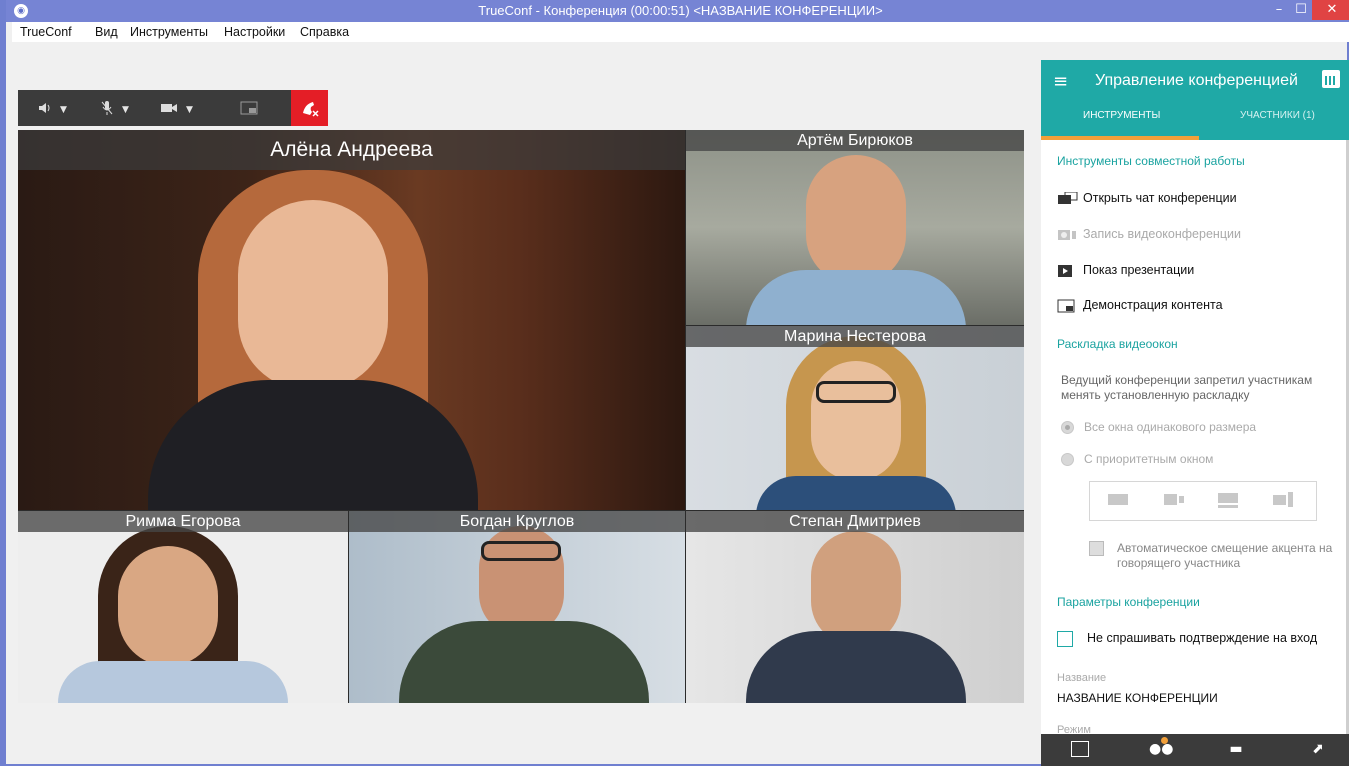 This screenshot has width=1349, height=766. I want to click on presentation-icon, so click(1065, 270).